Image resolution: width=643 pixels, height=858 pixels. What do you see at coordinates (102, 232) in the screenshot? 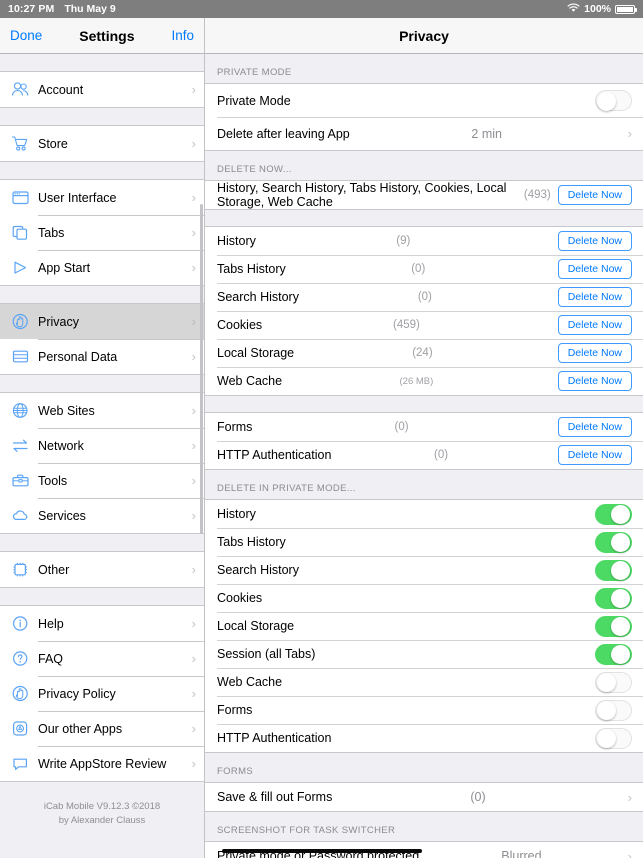
I see `sidebar-item-tabs: Tabs ›` at bounding box center [102, 232].